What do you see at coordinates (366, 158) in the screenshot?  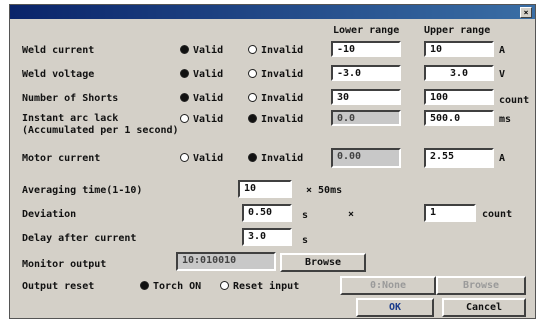 I see `motor-current-lower-input: 0.00` at bounding box center [366, 158].